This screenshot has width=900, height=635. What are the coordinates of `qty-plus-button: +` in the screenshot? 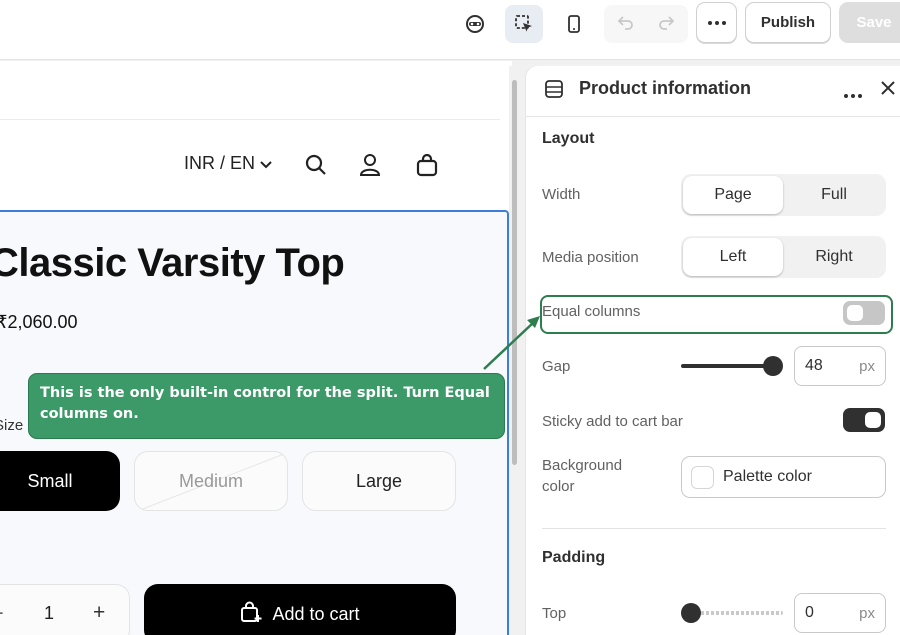 It's located at (99, 613).